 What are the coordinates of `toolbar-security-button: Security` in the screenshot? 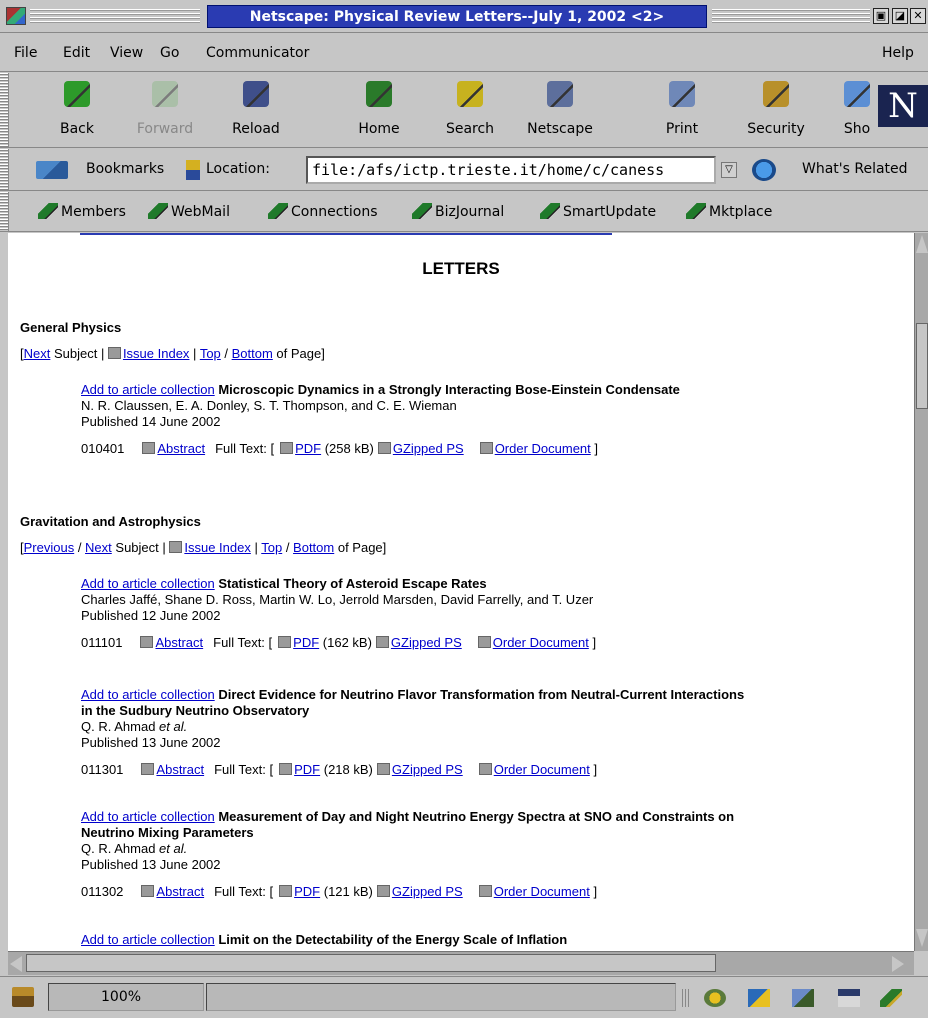 It's located at (776, 109).